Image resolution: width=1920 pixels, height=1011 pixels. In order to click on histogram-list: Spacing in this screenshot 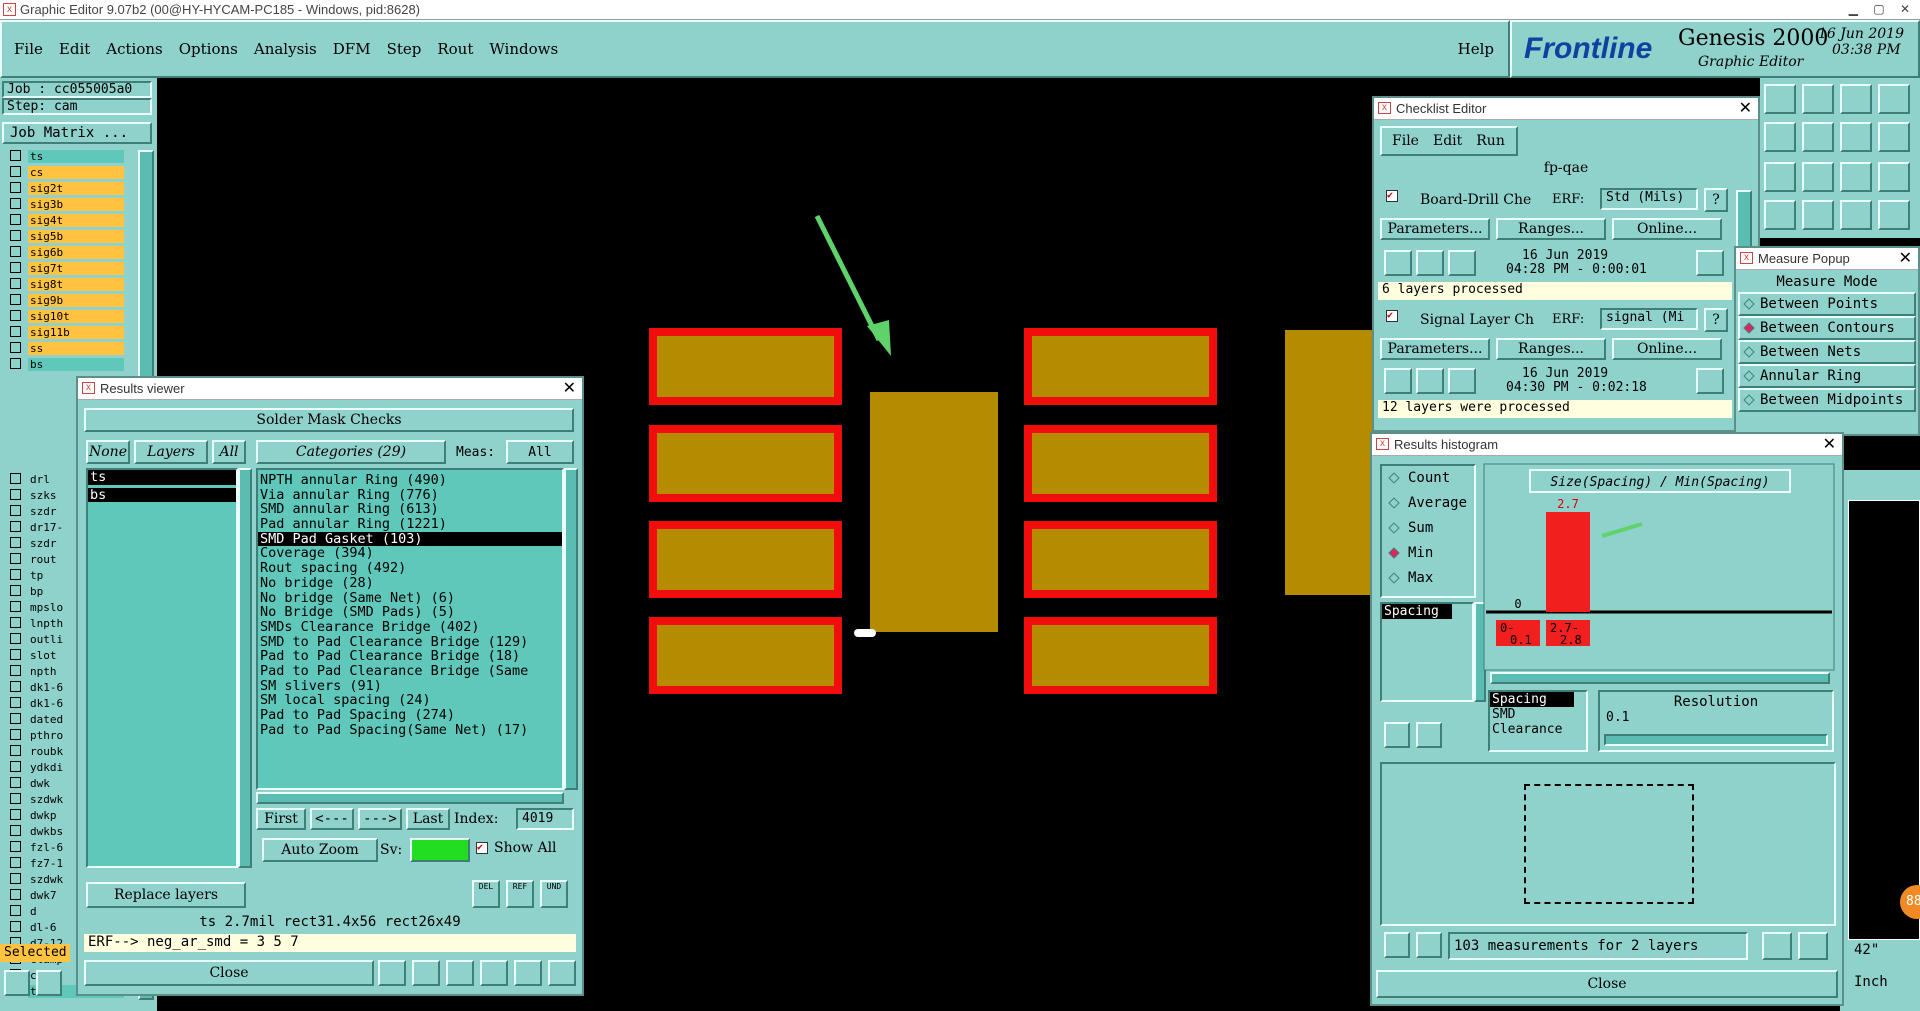, I will do `click(1427, 652)`.